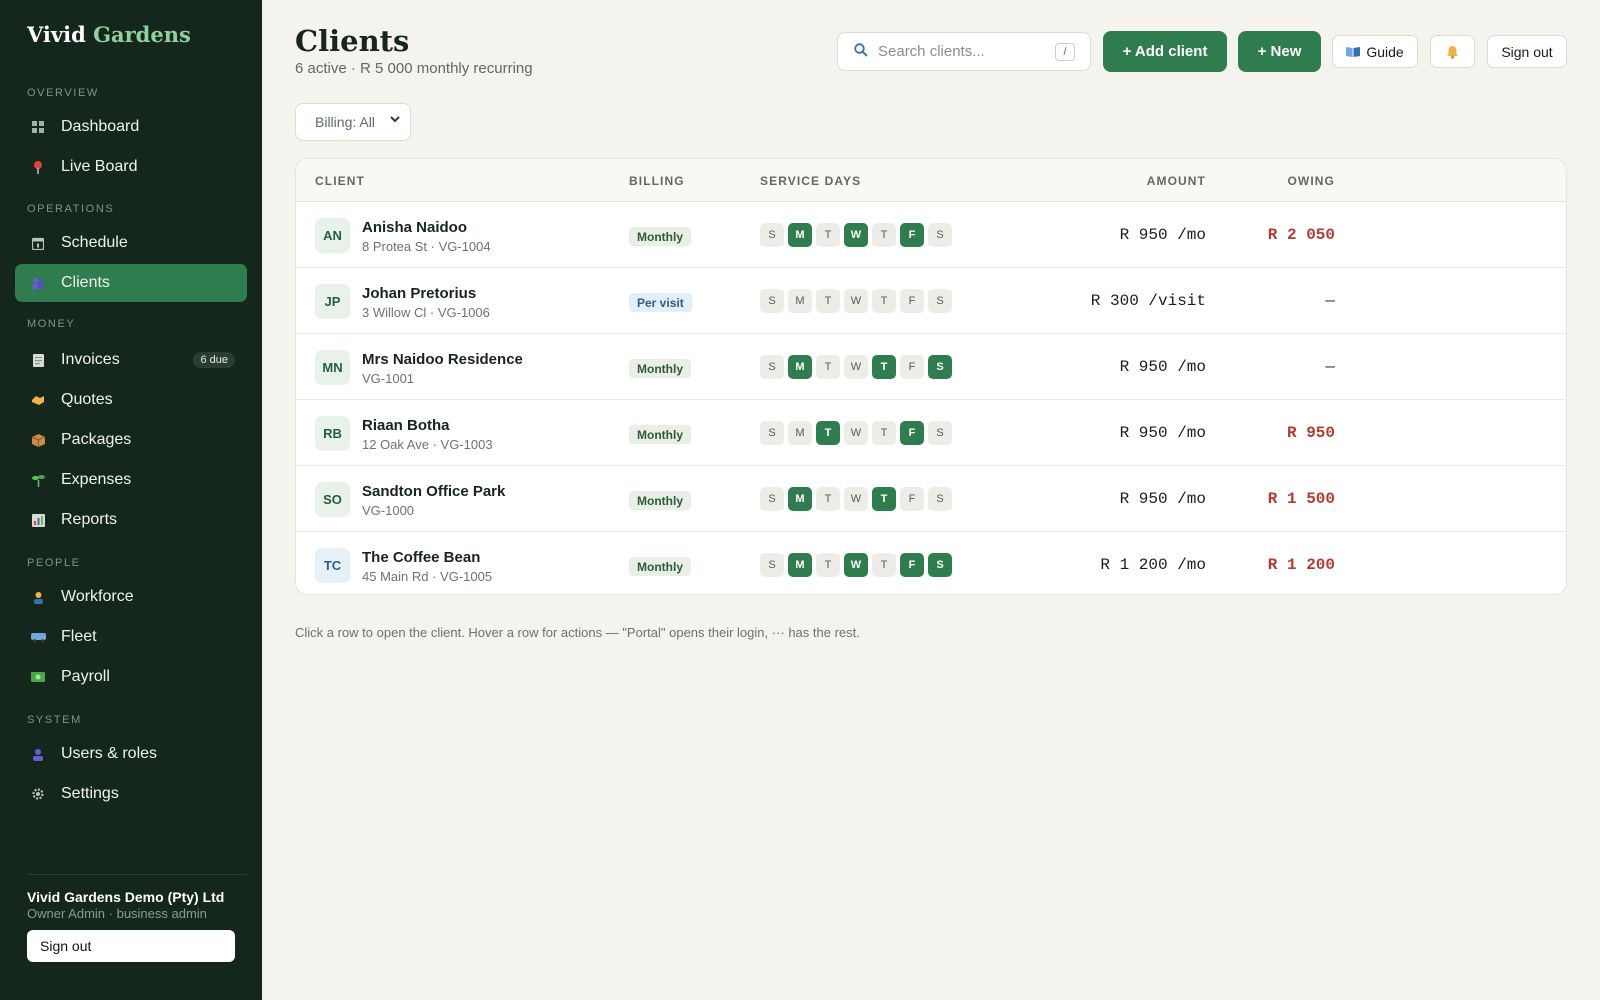 This screenshot has height=1000, width=1600. Describe the element at coordinates (96, 439) in the screenshot. I see `sidebar-item-label: Packages` at that location.